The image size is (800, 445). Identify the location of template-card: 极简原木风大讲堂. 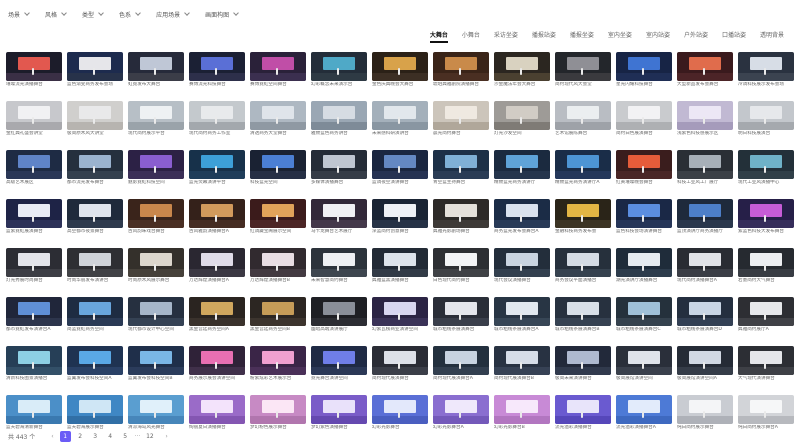
(95, 118).